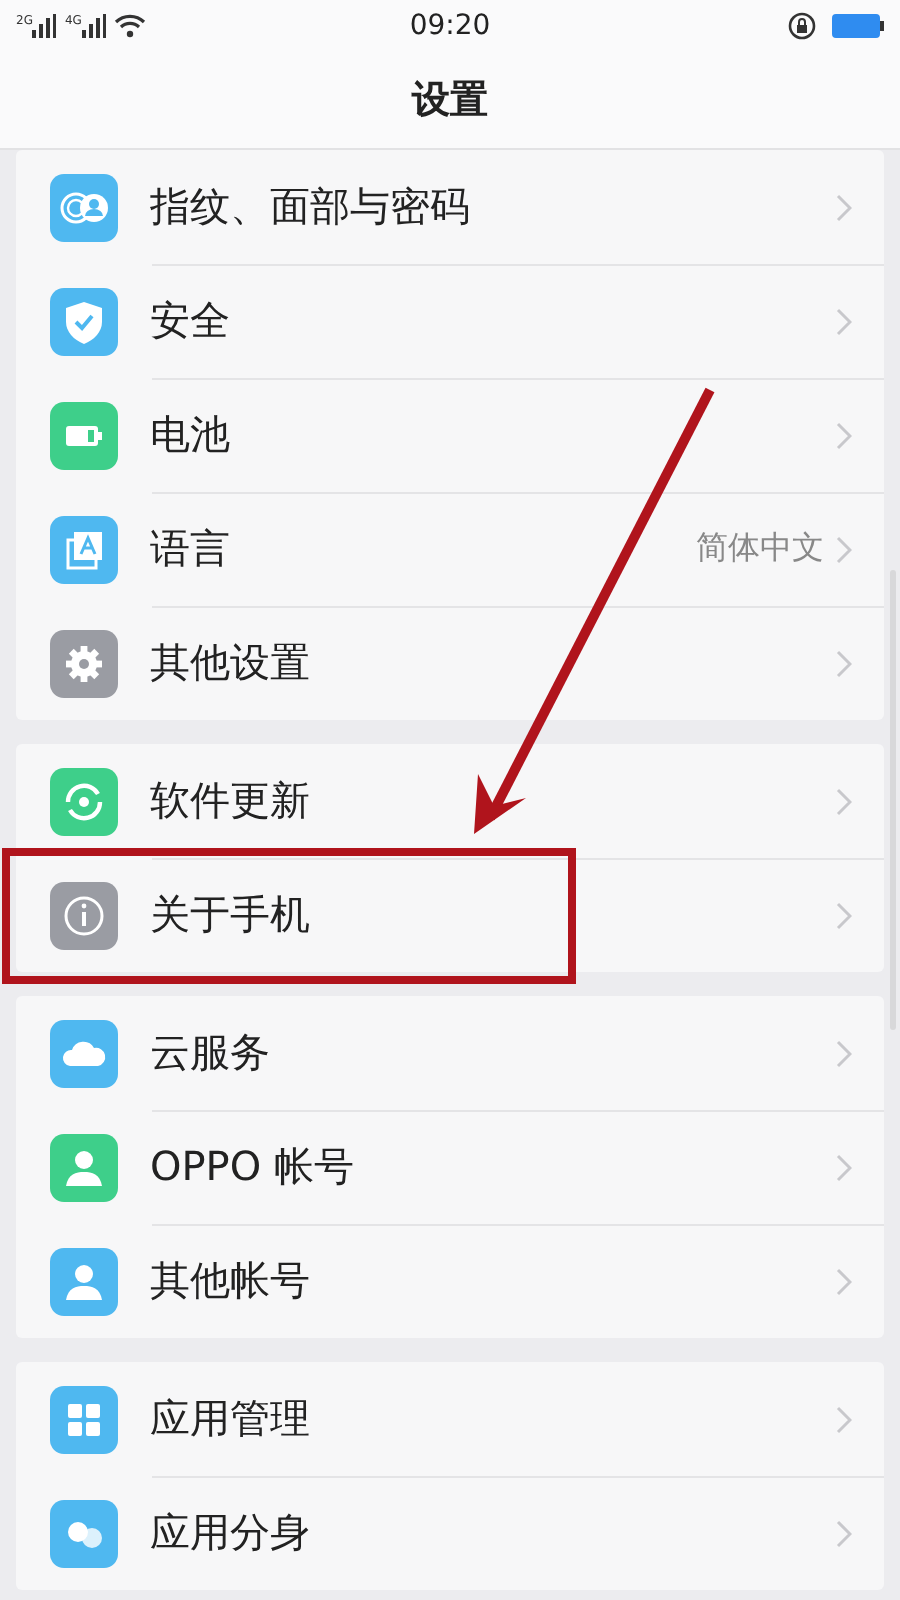 Image resolution: width=900 pixels, height=1600 pixels. What do you see at coordinates (129, 26) in the screenshot?
I see `wifi-icon` at bounding box center [129, 26].